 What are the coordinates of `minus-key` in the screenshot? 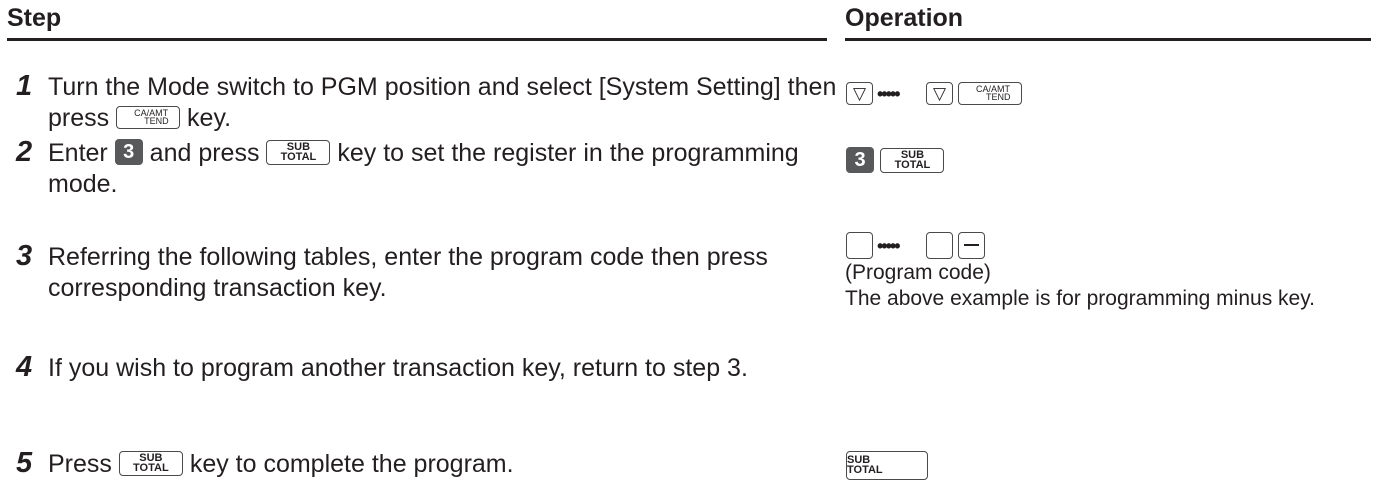 It's located at (971, 245).